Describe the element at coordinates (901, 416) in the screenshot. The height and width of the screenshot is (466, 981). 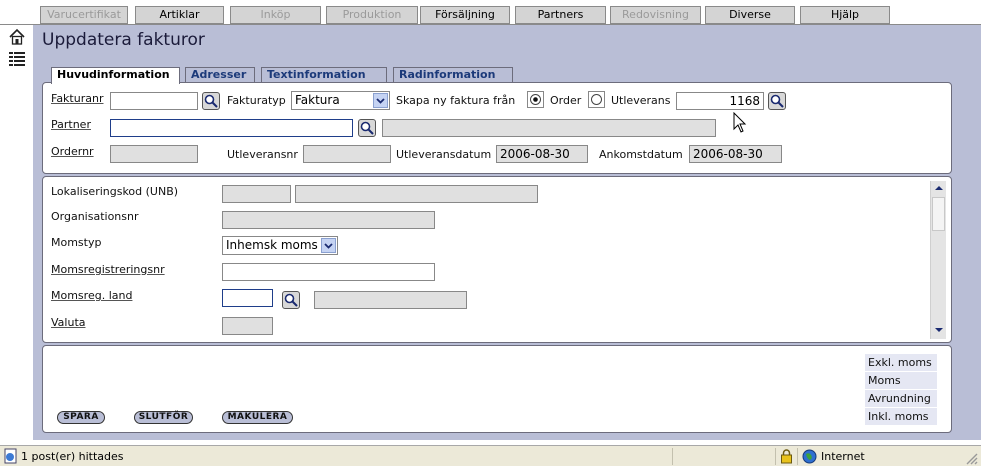
I see `sum-inkl-moms: Inkl. moms` at that location.